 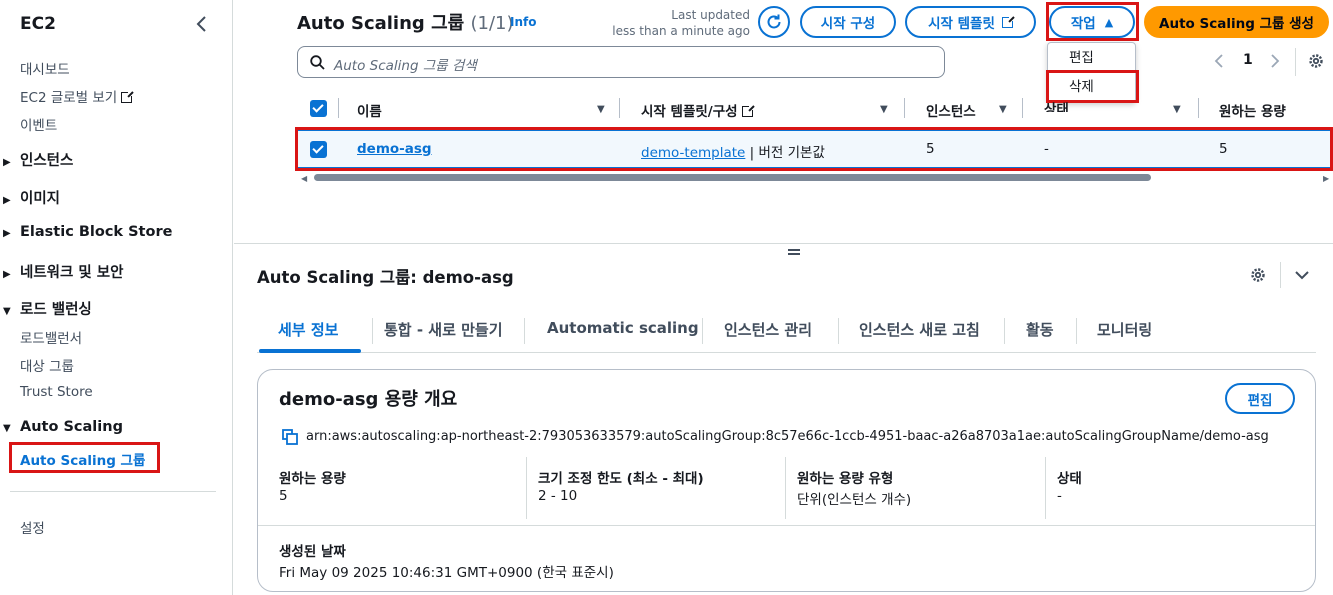 I want to click on sidebar-section-label: 네트워크 및 보안, so click(x=72, y=273).